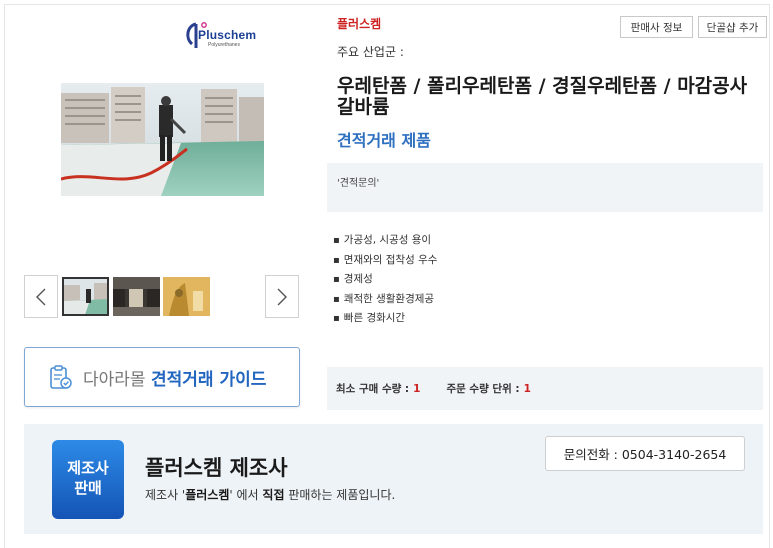 This screenshot has width=773, height=548. I want to click on price-box: '견적문의', so click(545, 187).